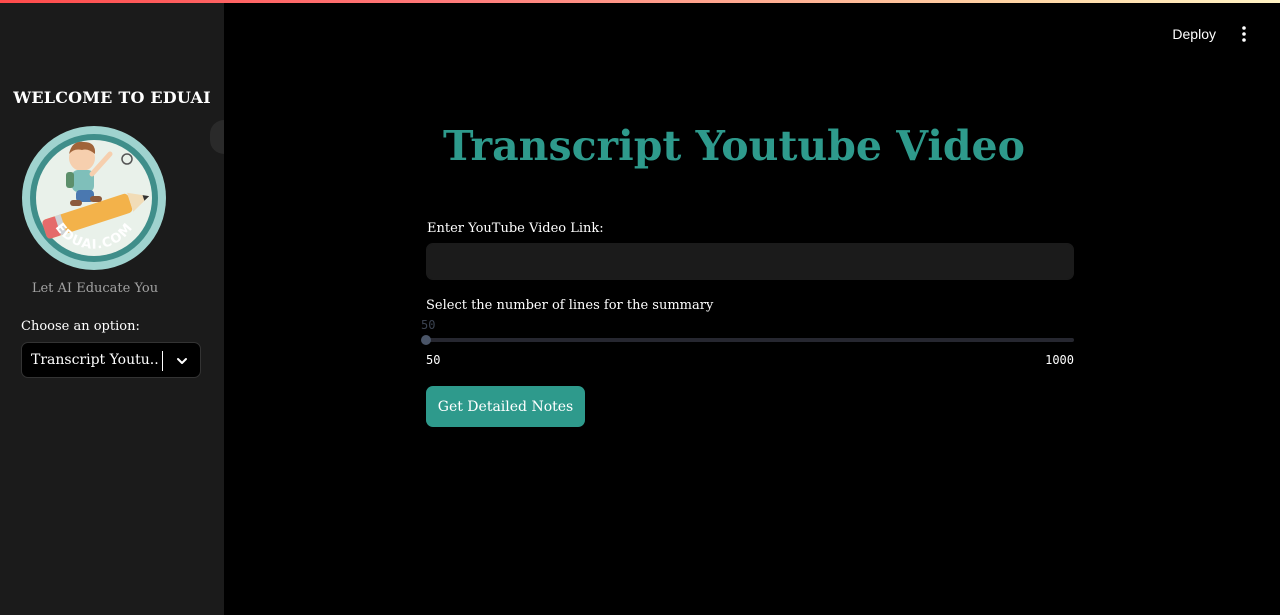 The height and width of the screenshot is (615, 1280). I want to click on option-select-label: Choose an option:, so click(80, 326).